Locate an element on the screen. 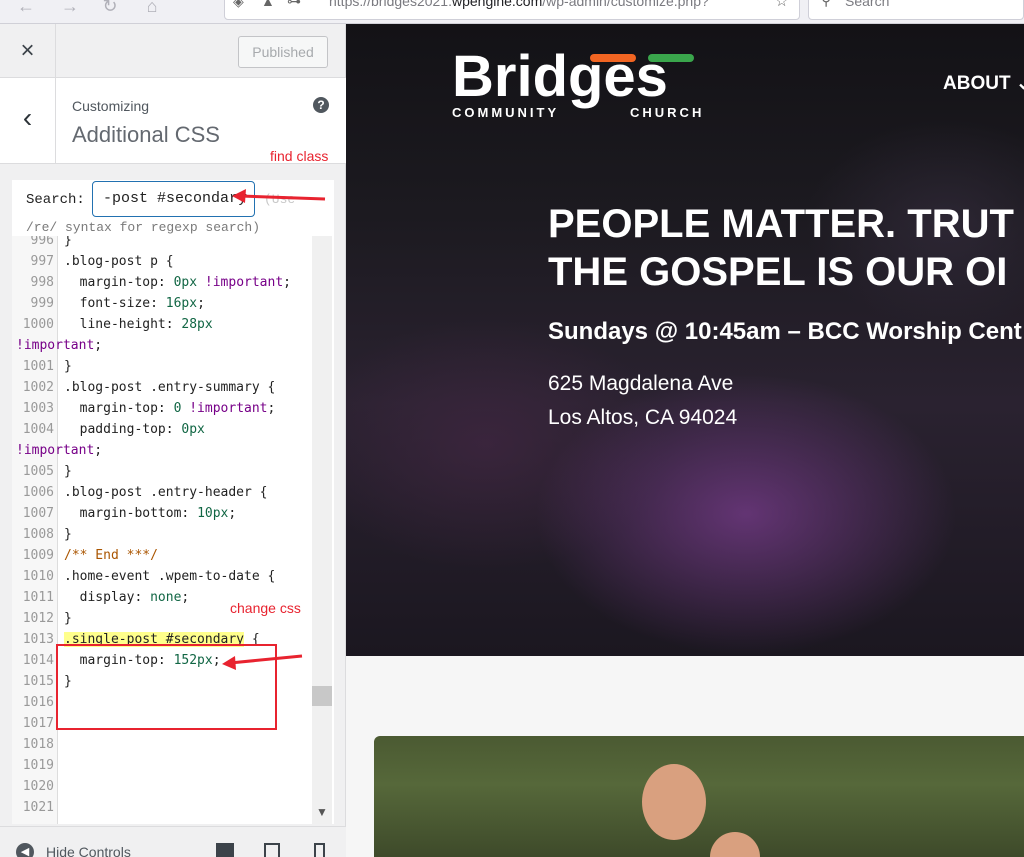 The image size is (1024, 857). logo-sub-right: CHURCH is located at coordinates (667, 112).